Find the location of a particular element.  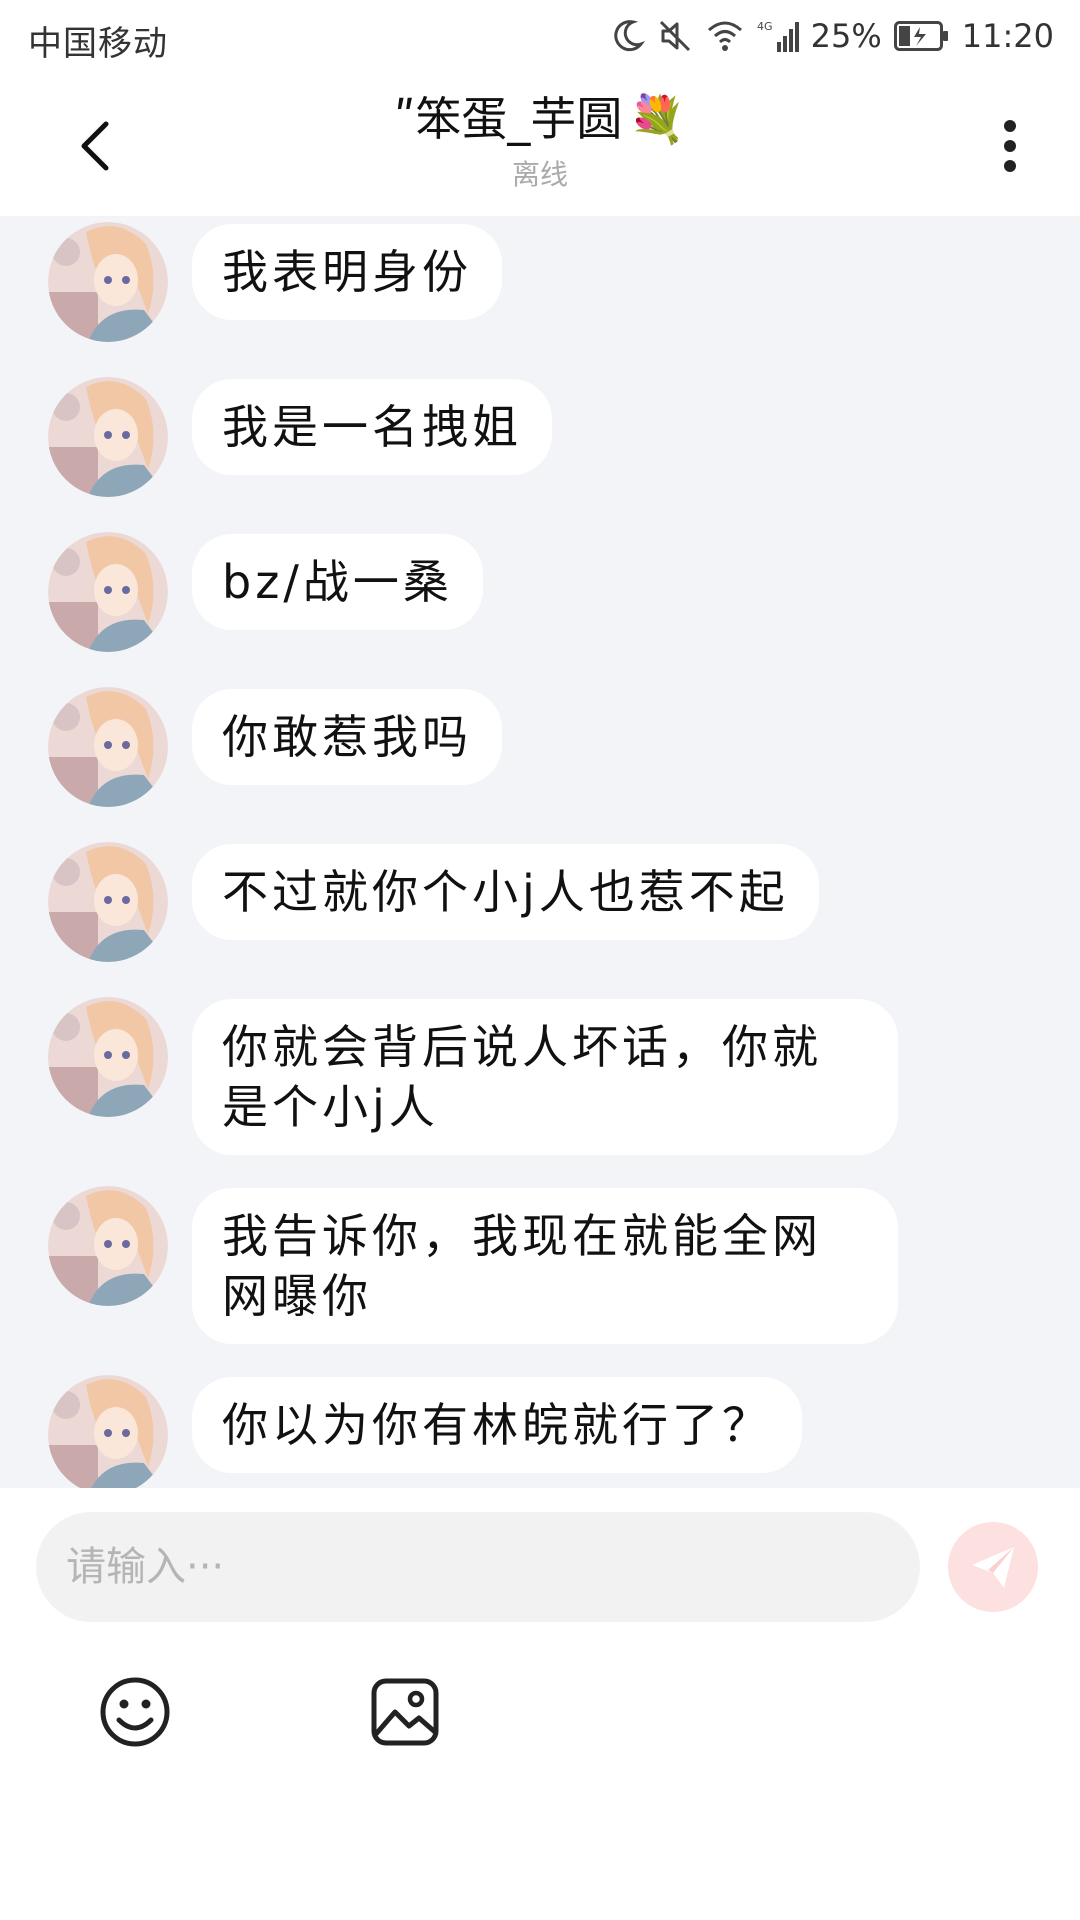

chat-header: ʺ笨蛋_芋圆 💐 离线 is located at coordinates (540, 144).